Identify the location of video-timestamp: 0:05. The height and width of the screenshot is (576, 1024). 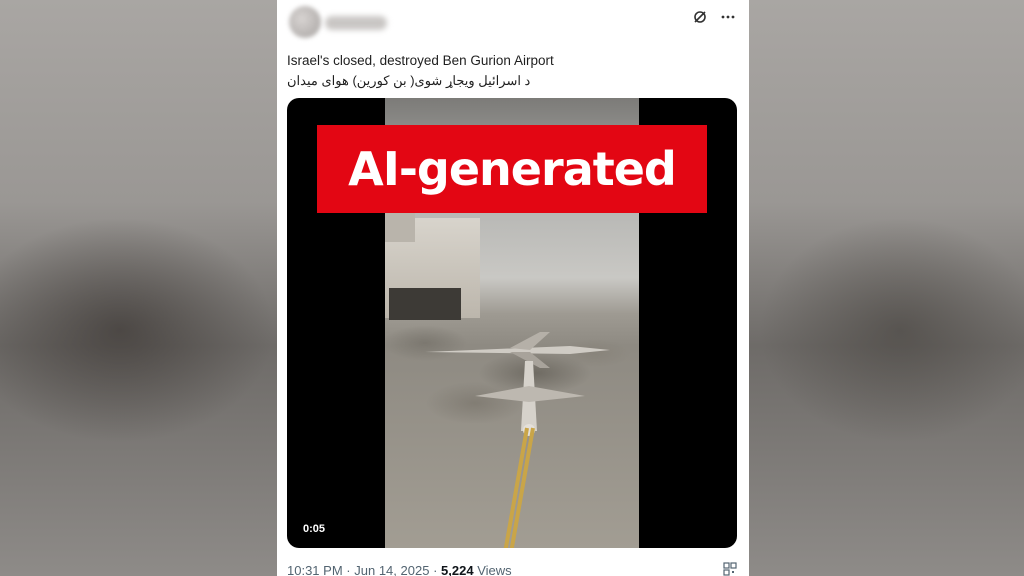
(314, 529).